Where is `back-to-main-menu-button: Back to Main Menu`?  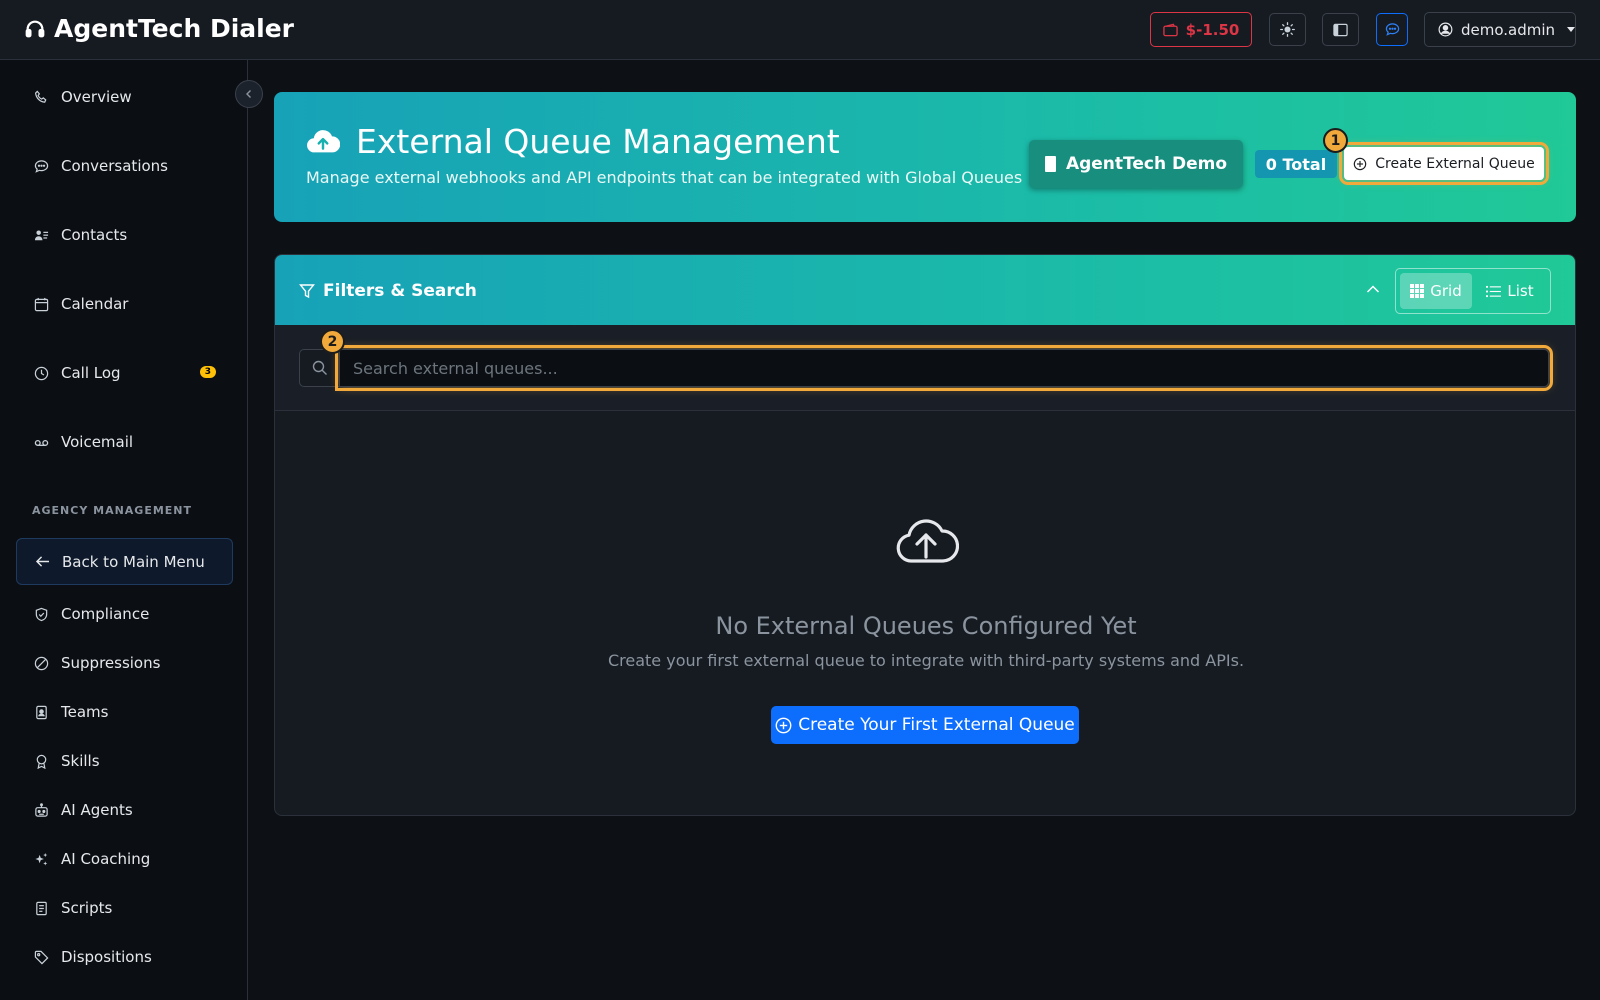
back-to-main-menu-button: Back to Main Menu is located at coordinates (124, 561).